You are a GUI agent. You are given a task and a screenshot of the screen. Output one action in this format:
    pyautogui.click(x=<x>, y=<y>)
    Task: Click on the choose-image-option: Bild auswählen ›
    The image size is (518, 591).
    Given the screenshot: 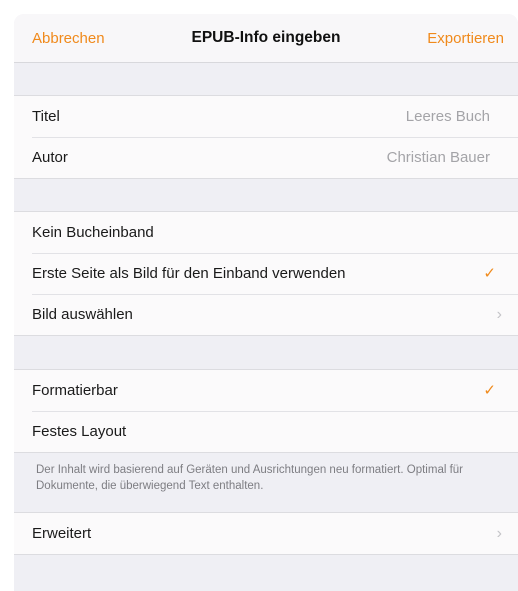 What is the action you would take?
    pyautogui.click(x=266, y=314)
    